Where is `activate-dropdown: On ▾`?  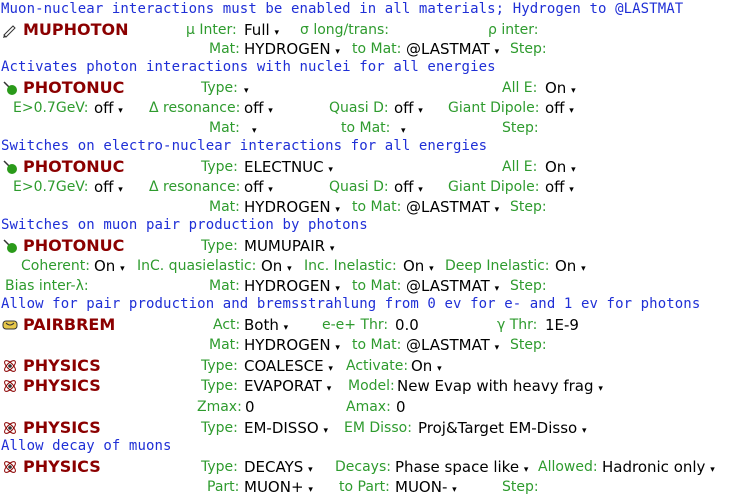 activate-dropdown: On ▾ is located at coordinates (426, 366).